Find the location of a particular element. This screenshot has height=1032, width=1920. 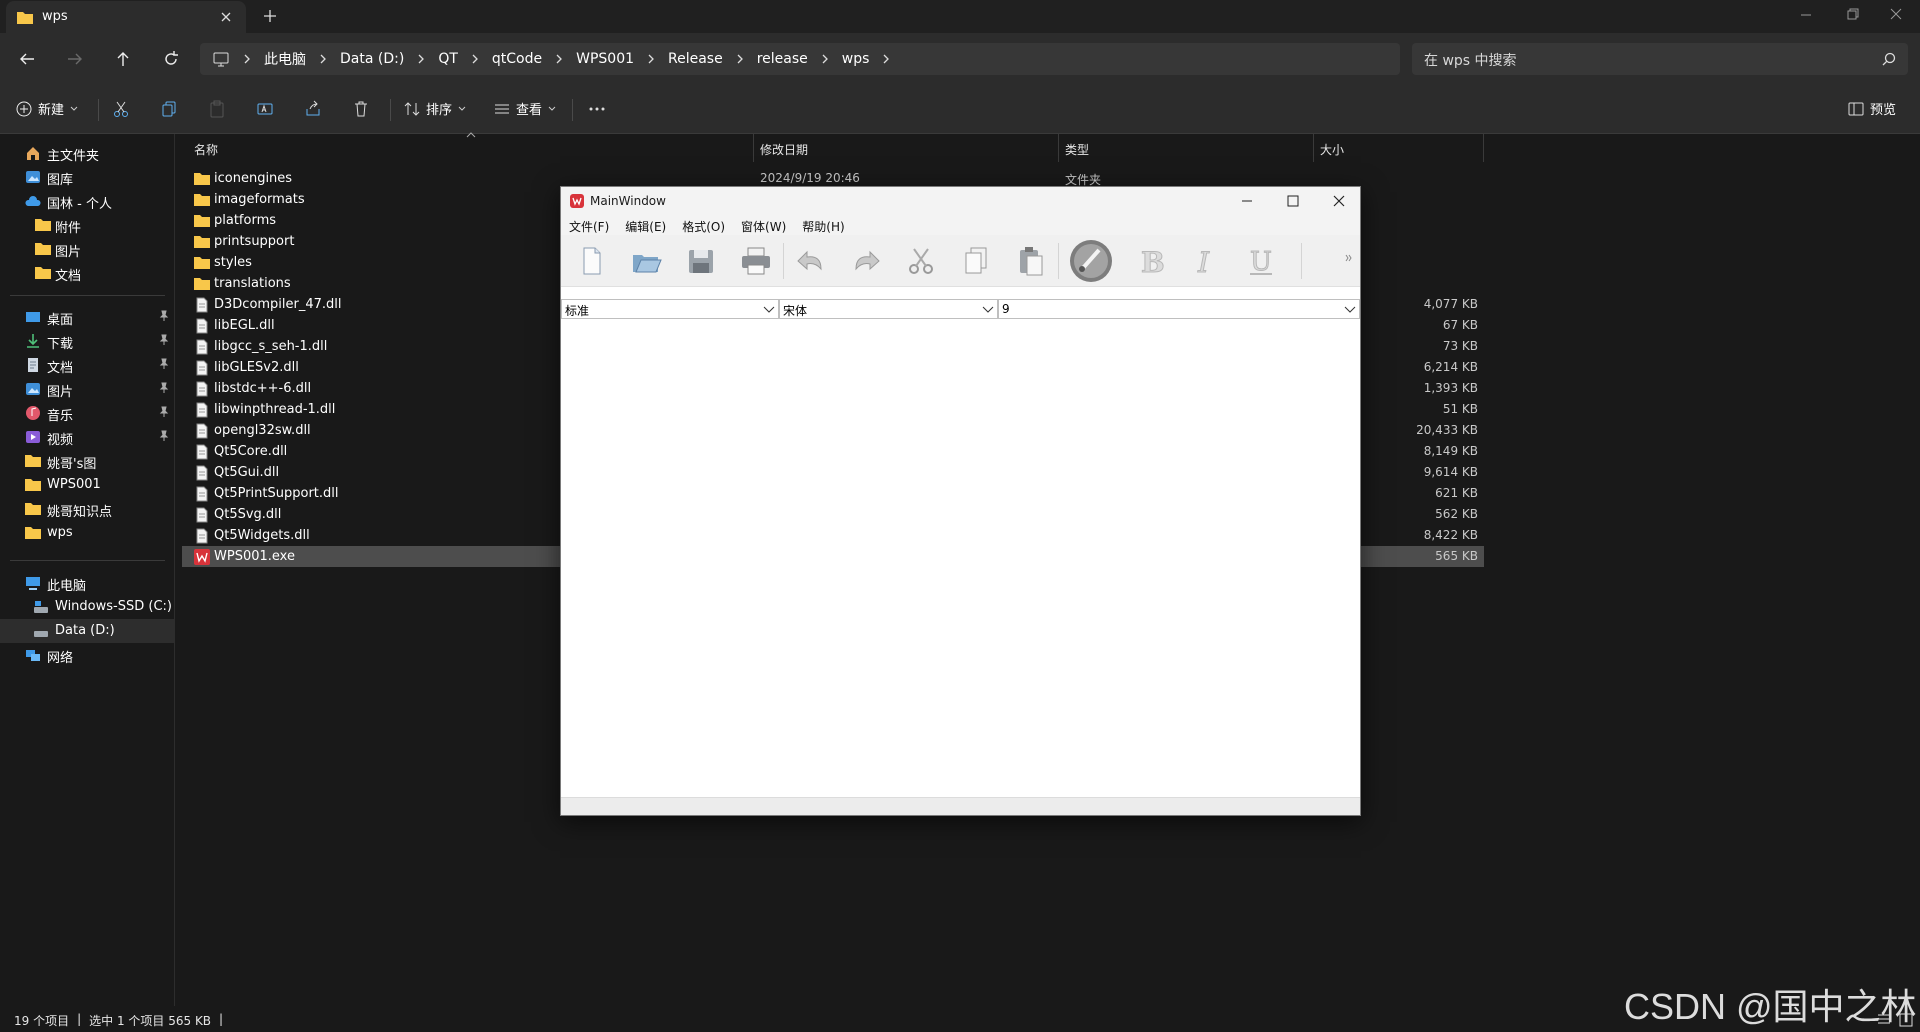

sidebar-item-quick-access: 文档 is located at coordinates (87, 365).